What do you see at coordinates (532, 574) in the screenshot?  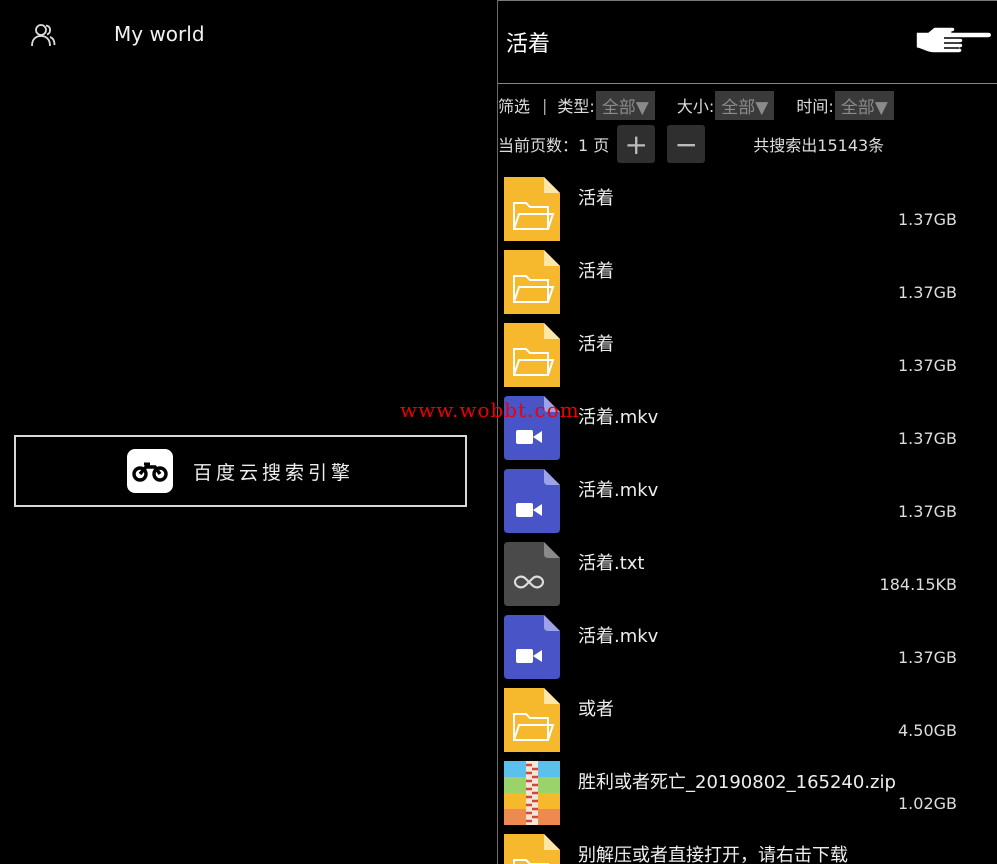 I see `text-file-icon` at bounding box center [532, 574].